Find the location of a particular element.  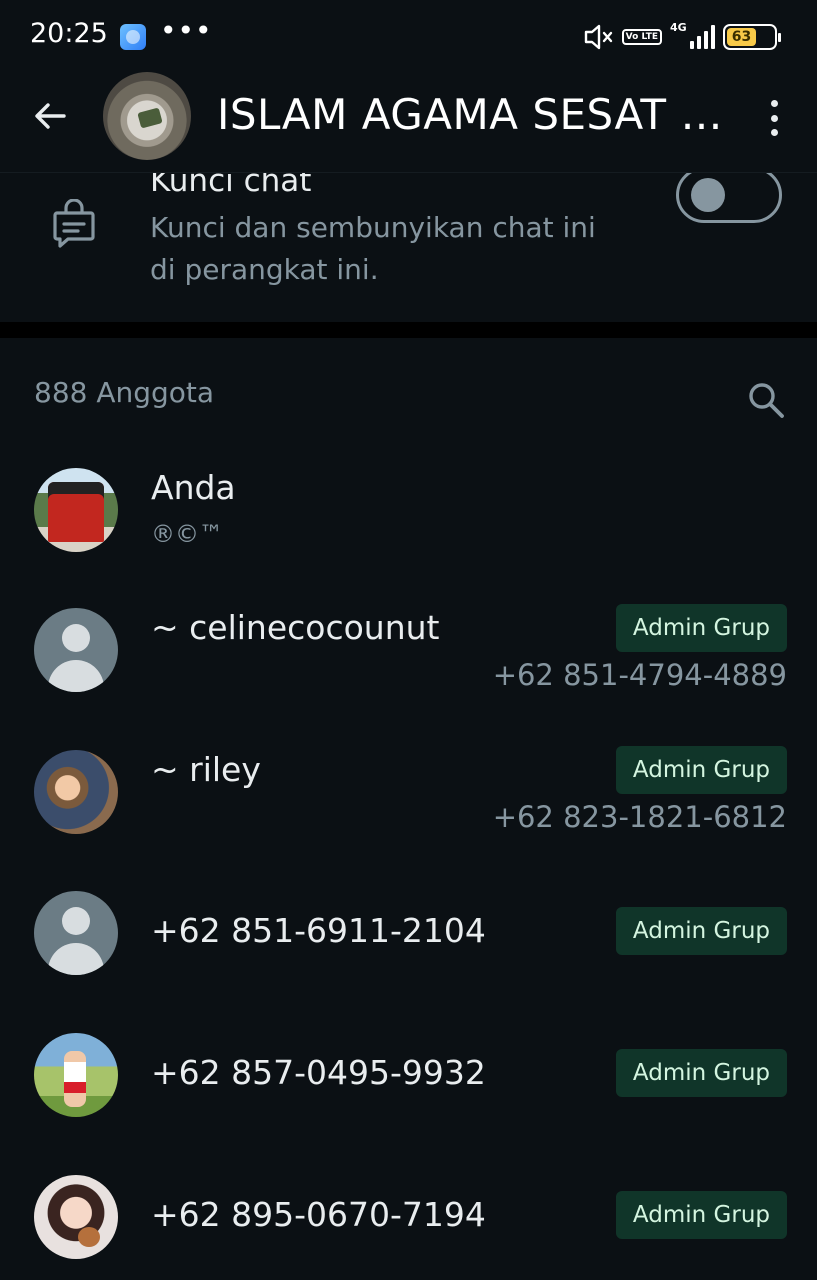

members-count: 888 Anggota is located at coordinates (124, 392).